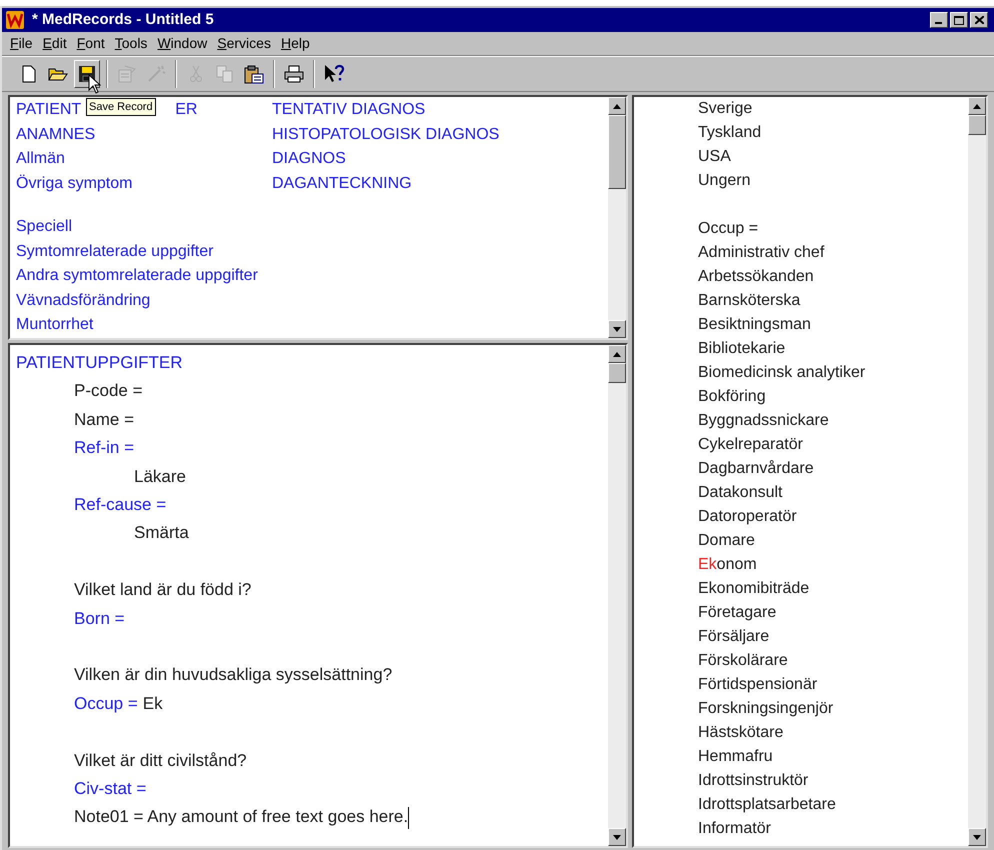 This screenshot has height=850, width=994. I want to click on maximize-icon, so click(959, 20).